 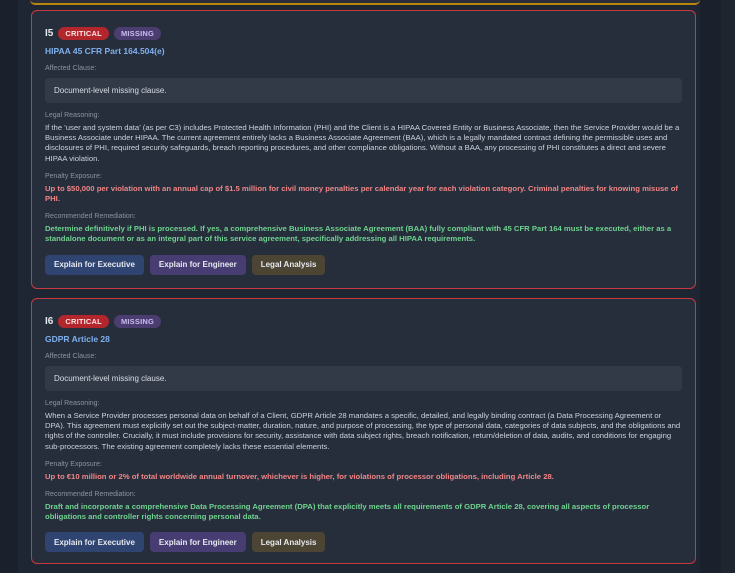 I want to click on card-header: I6 CRITICAL MISSING, so click(x=363, y=321).